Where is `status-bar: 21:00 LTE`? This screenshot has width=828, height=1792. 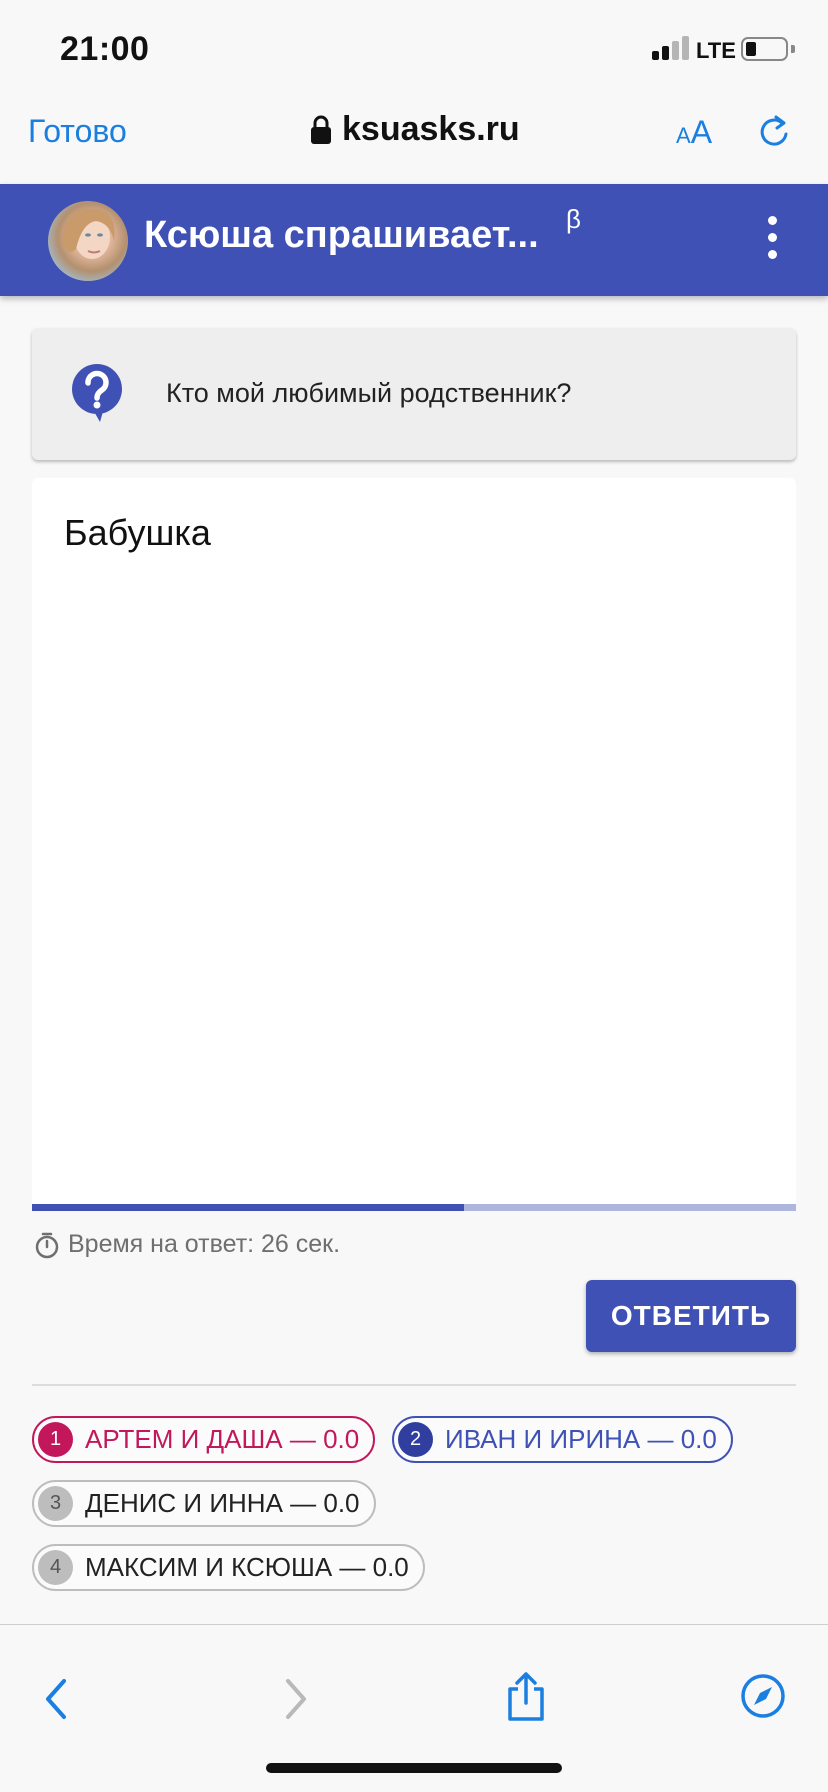
status-bar: 21:00 LTE is located at coordinates (414, 45).